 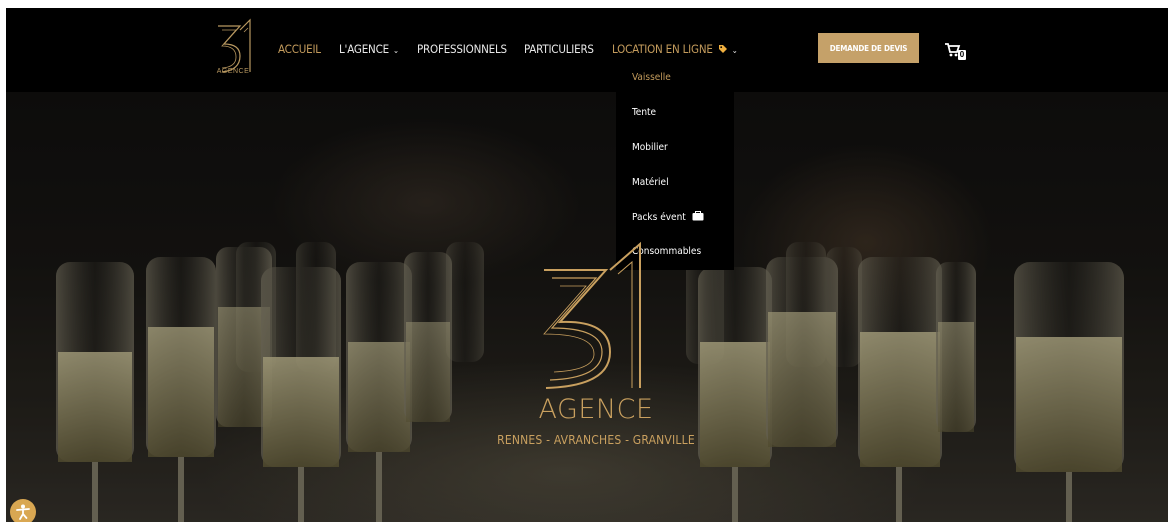 I want to click on accessibility-badge, so click(x=23, y=510).